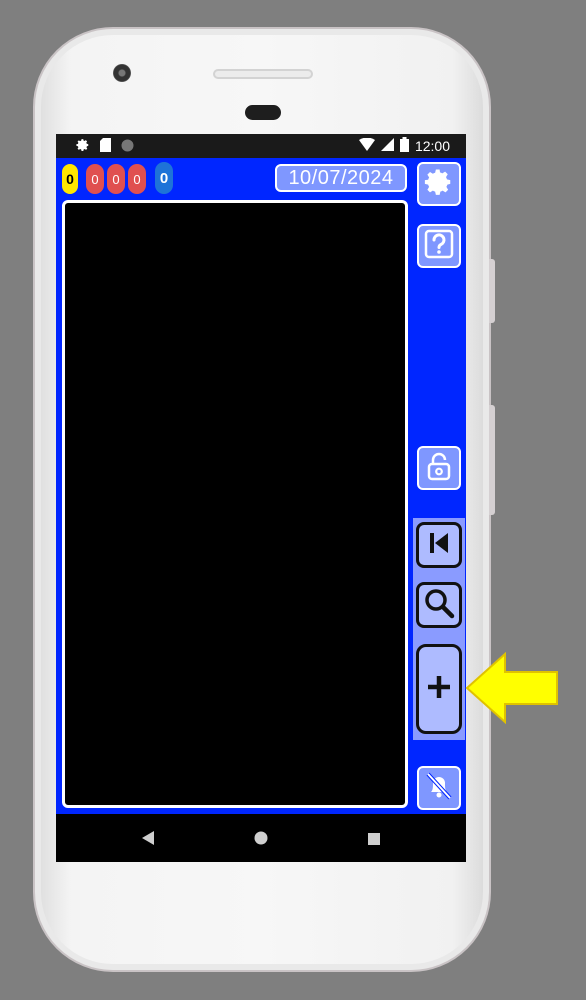 Image resolution: width=586 pixels, height=1000 pixels. I want to click on counter-red-1: 0, so click(95, 179).